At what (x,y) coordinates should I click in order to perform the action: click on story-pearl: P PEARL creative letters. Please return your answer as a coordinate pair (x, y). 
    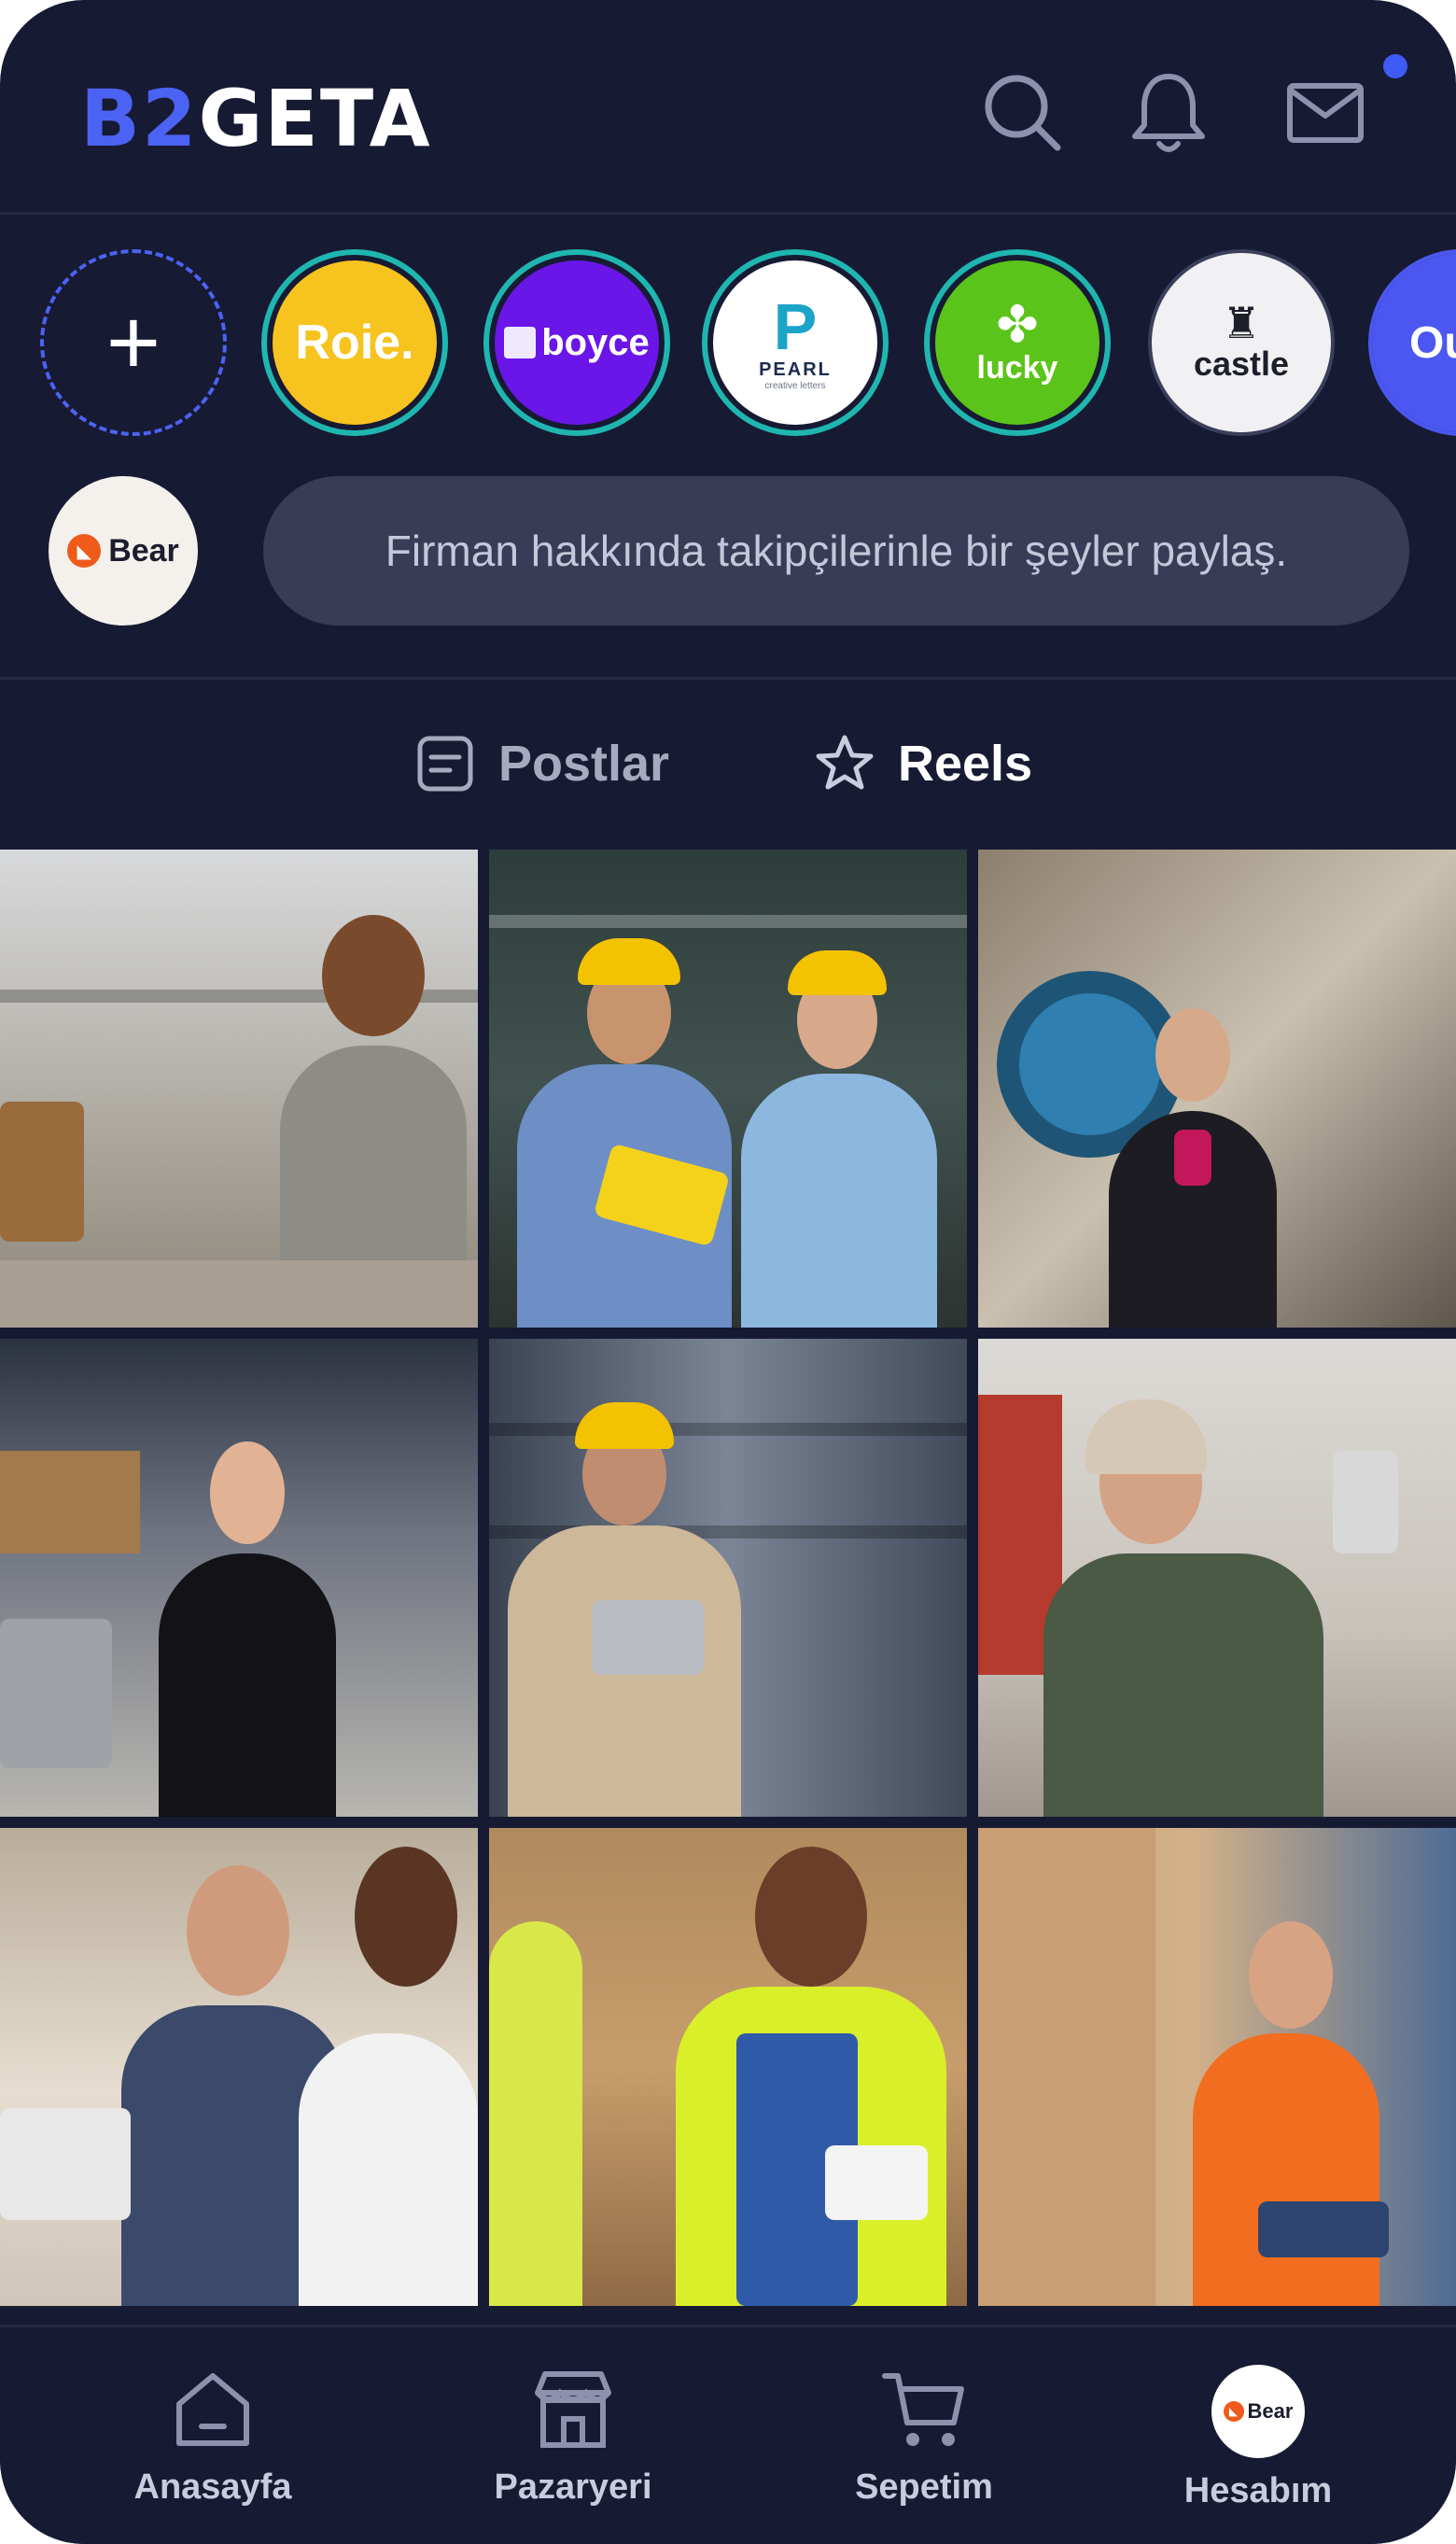
    Looking at the image, I should click on (795, 342).